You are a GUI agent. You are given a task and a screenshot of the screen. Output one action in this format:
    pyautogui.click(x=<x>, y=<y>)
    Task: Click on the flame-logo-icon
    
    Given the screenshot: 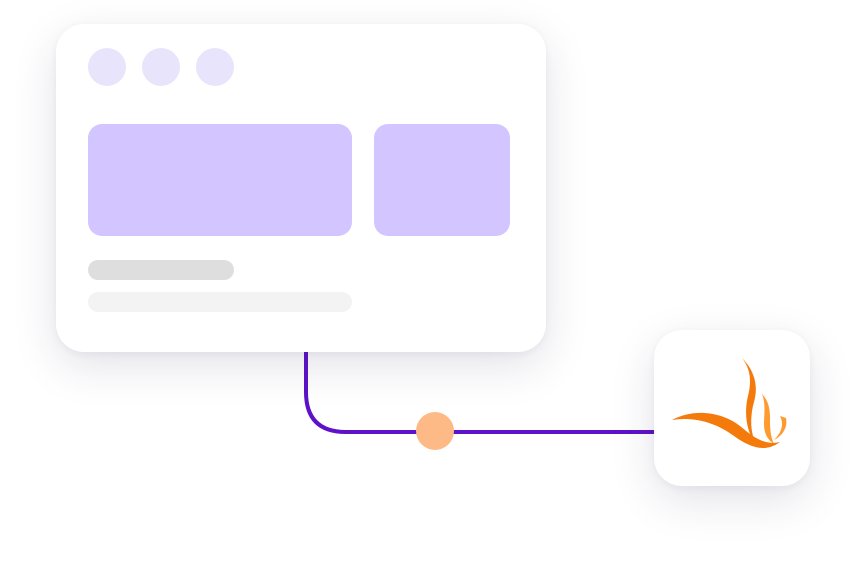 What is the action you would take?
    pyautogui.click(x=729, y=403)
    